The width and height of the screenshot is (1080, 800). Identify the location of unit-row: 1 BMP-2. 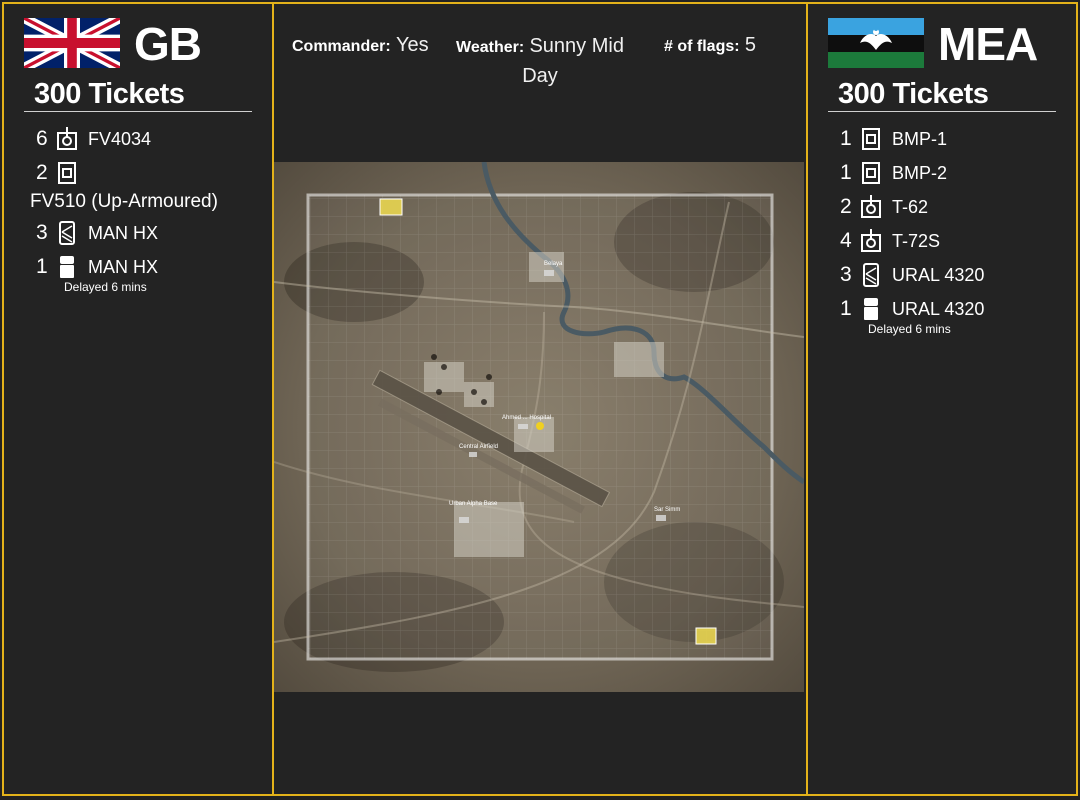
(942, 173).